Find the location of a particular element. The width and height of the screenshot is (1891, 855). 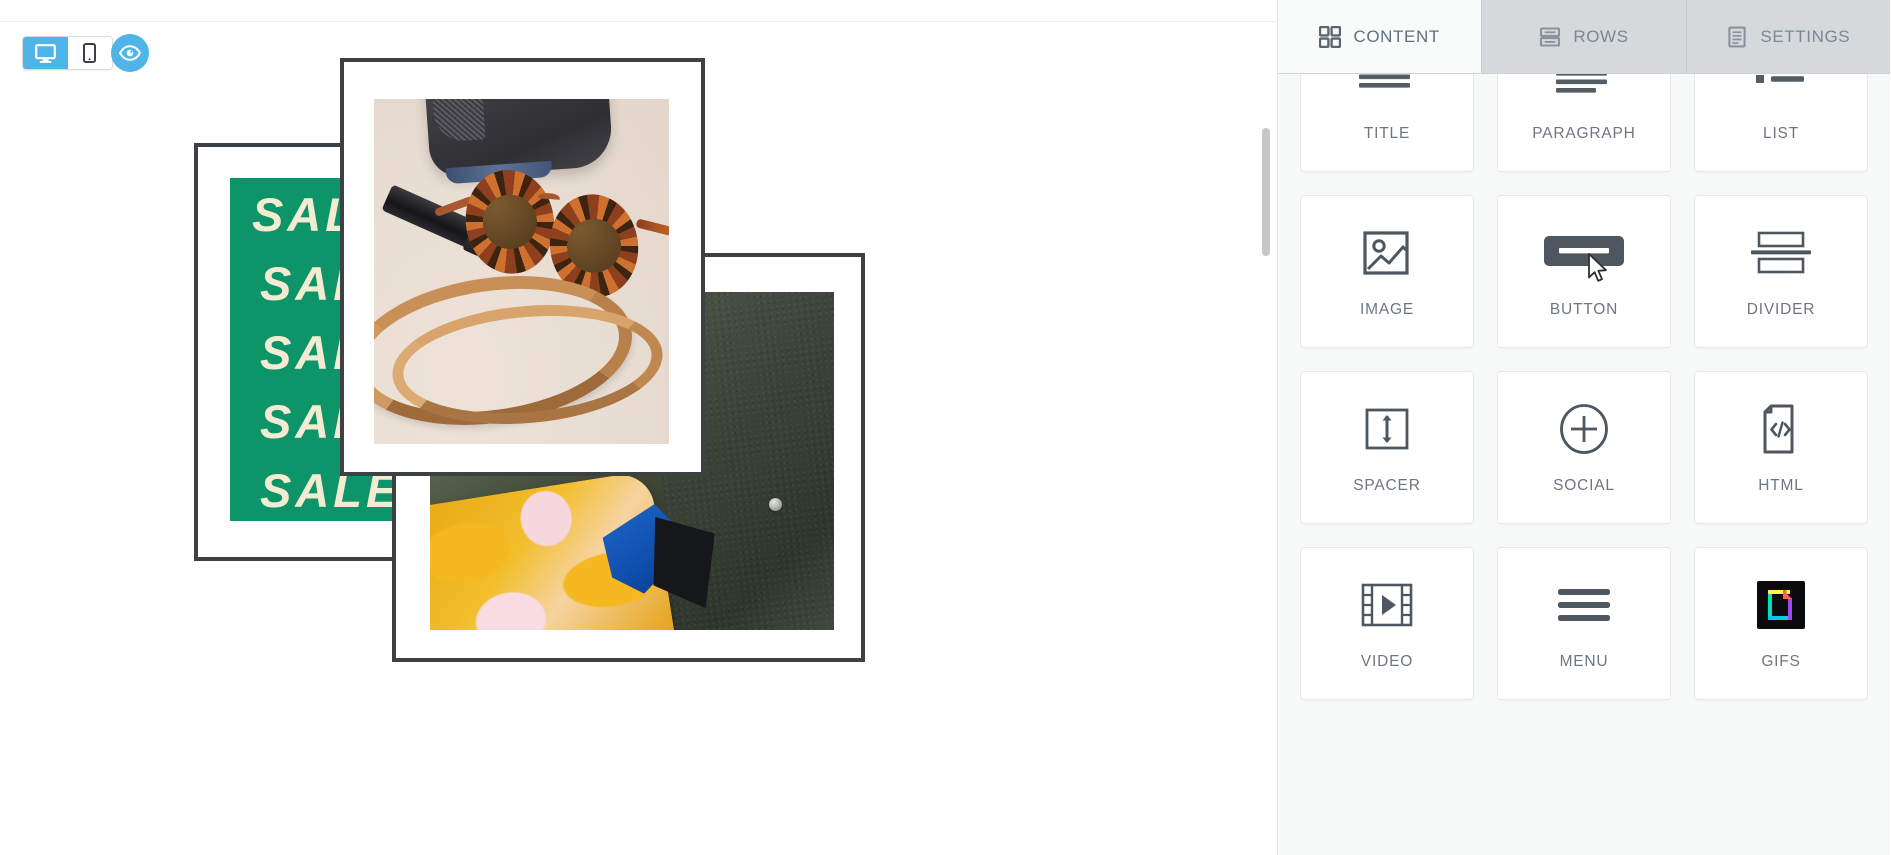

content-tile-paragraph-label: PARAGRAPH is located at coordinates (1584, 133).